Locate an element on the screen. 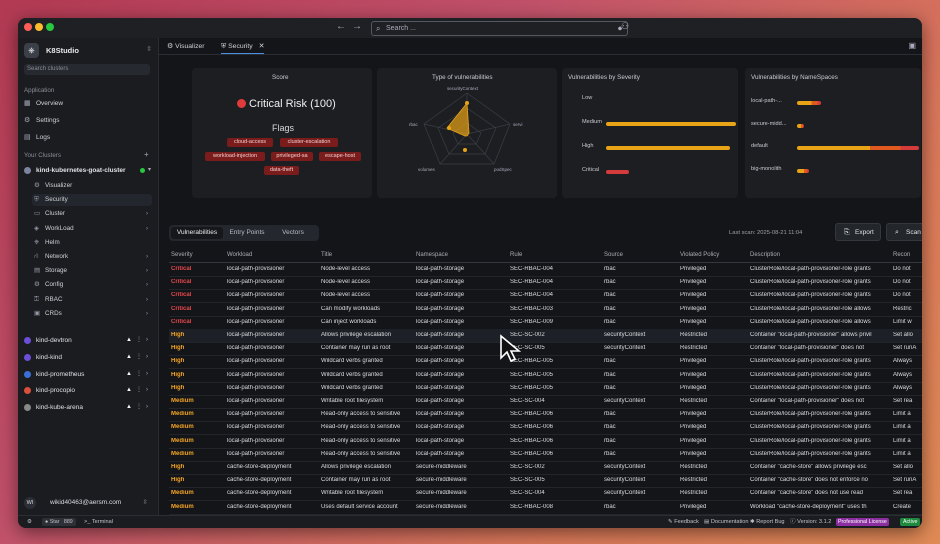  sidebar-item-config: ⚙ Config › is located at coordinates (92, 285).